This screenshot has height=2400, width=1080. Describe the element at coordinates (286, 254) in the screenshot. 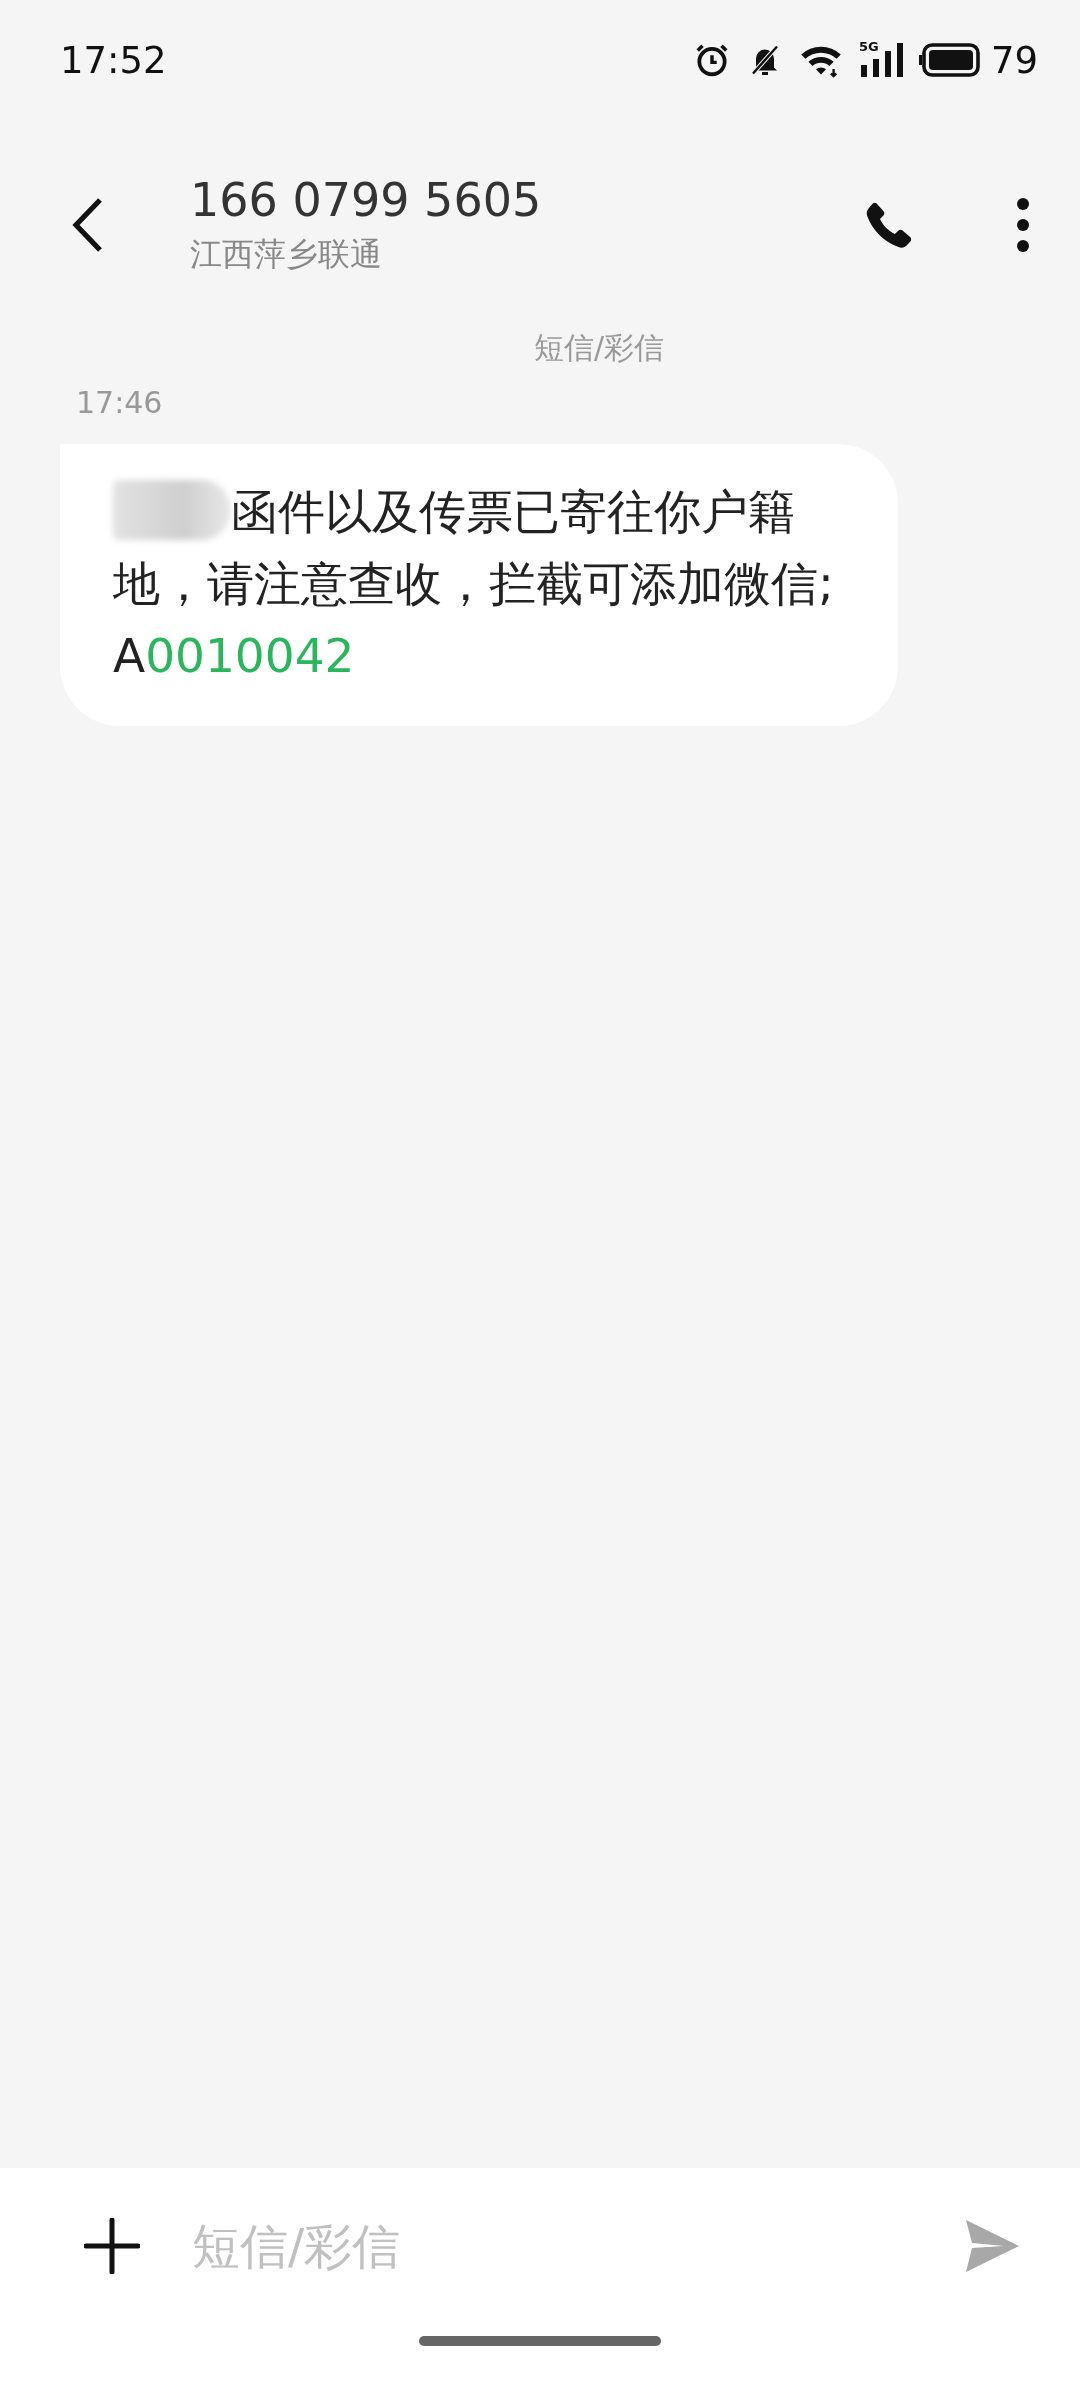

I see `carrier-location: 江西萍乡联通` at that location.